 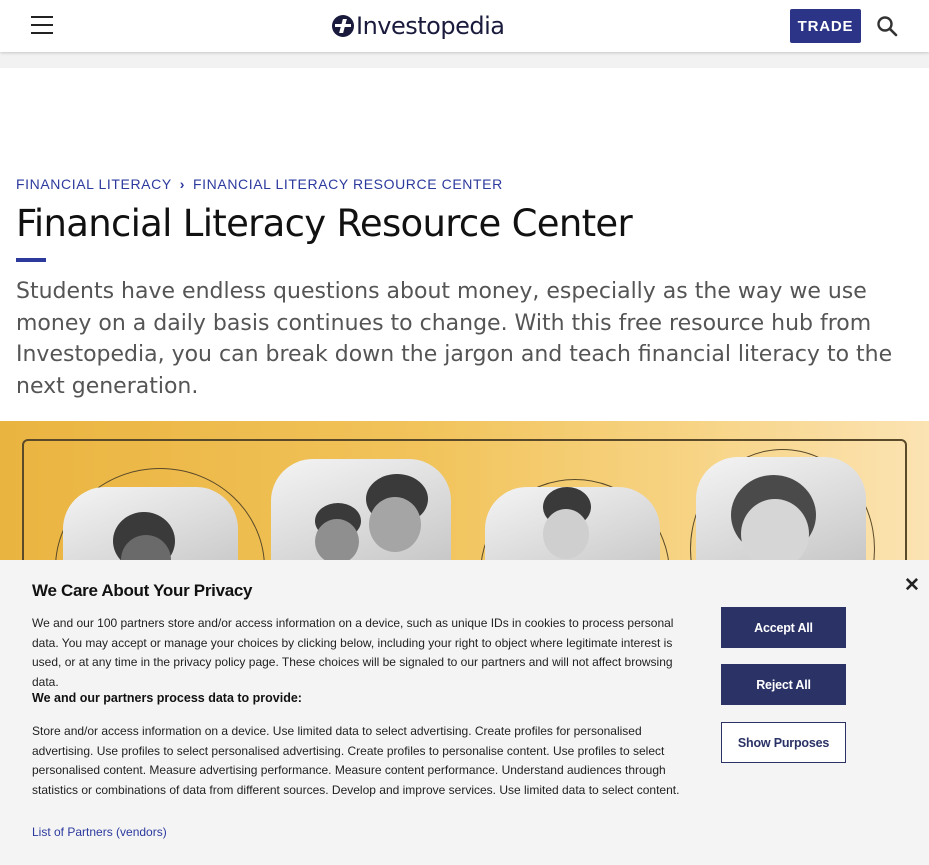 What do you see at coordinates (324, 223) in the screenshot?
I see `page-title: Financial Literacy Resource Center` at bounding box center [324, 223].